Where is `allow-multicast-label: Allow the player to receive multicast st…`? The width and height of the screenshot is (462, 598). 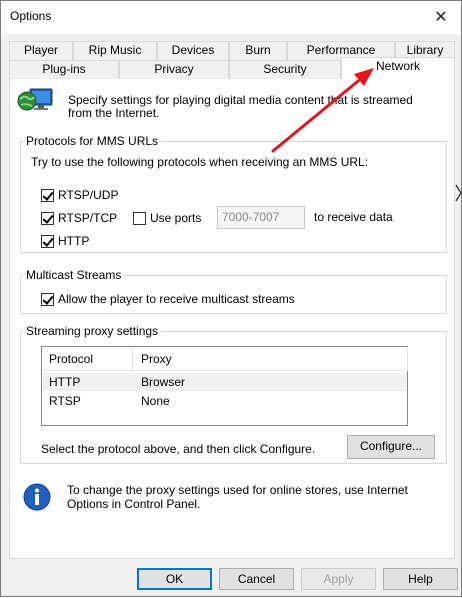 allow-multicast-label: Allow the player to receive multicast st… is located at coordinates (176, 299).